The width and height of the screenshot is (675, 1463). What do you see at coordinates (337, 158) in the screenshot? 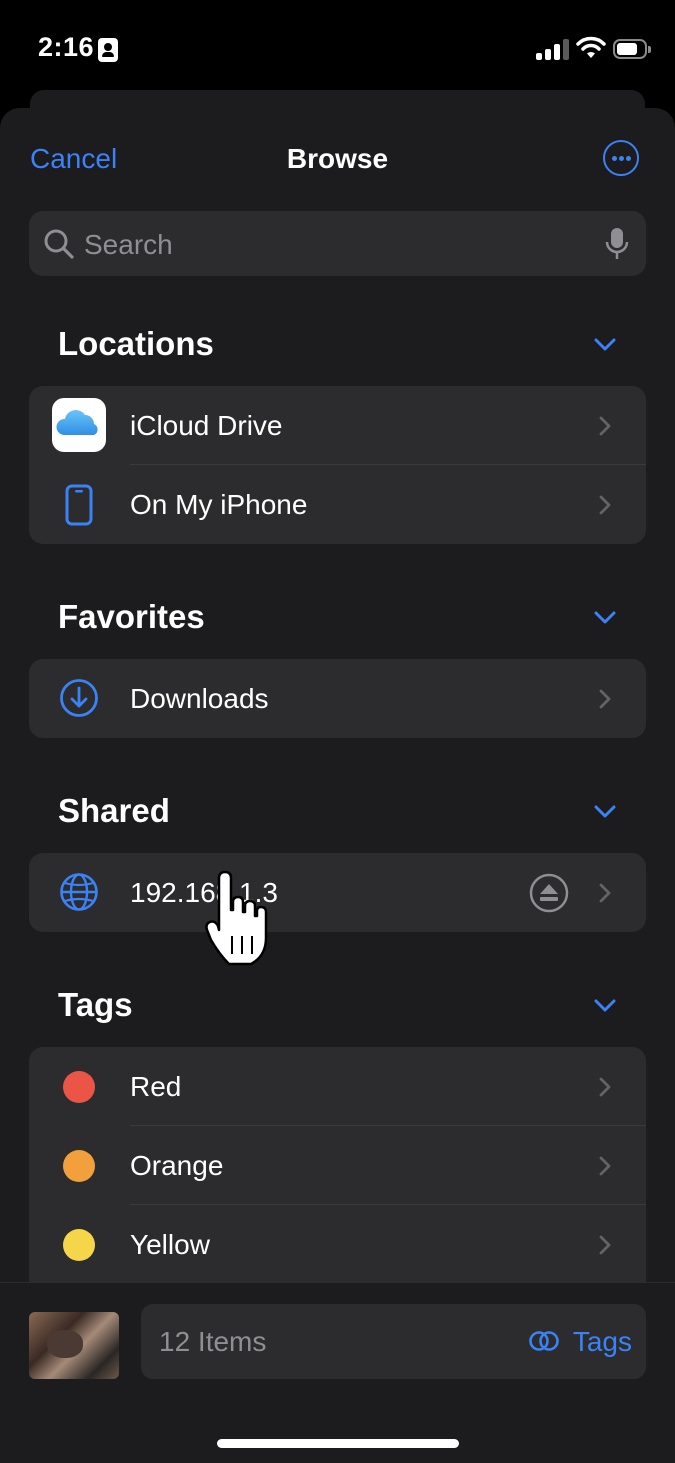
I see `page-title: Browse` at bounding box center [337, 158].